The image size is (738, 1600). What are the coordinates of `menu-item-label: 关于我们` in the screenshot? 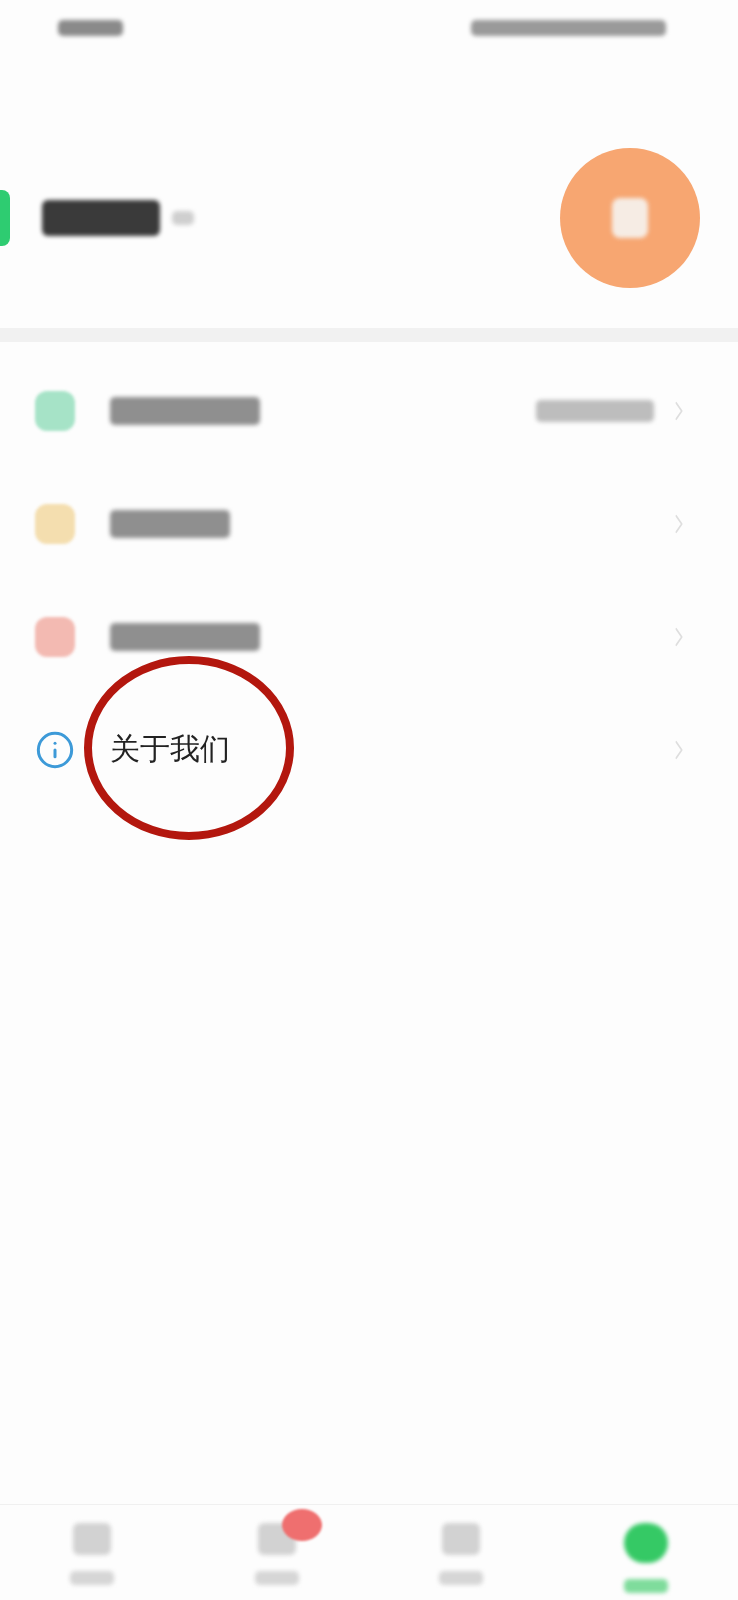 It's located at (170, 749).